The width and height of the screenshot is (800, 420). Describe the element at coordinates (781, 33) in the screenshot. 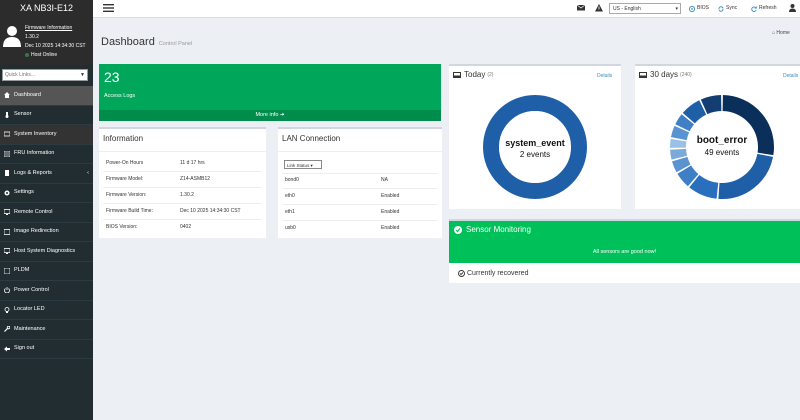

I see `breadcrumb: ⌂ Home` at that location.